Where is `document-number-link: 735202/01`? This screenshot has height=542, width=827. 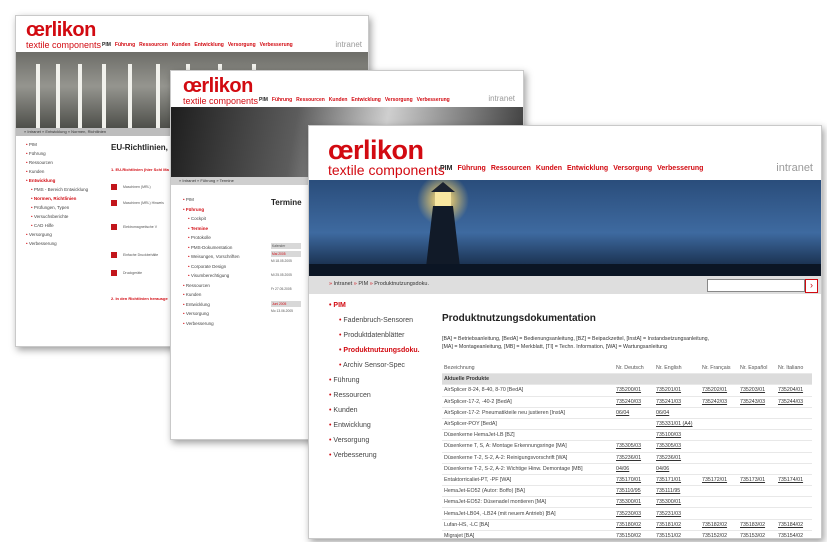
document-number-link: 735202/01 is located at coordinates (719, 390).